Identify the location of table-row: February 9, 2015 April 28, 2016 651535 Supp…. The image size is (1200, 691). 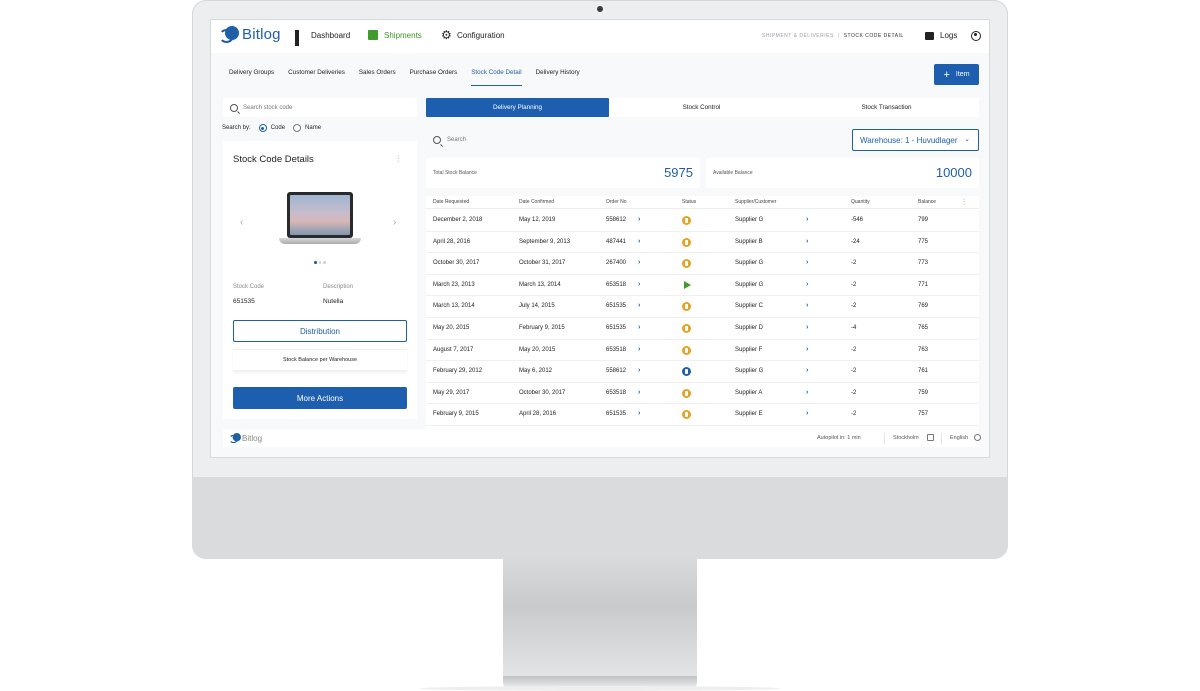
(702, 415).